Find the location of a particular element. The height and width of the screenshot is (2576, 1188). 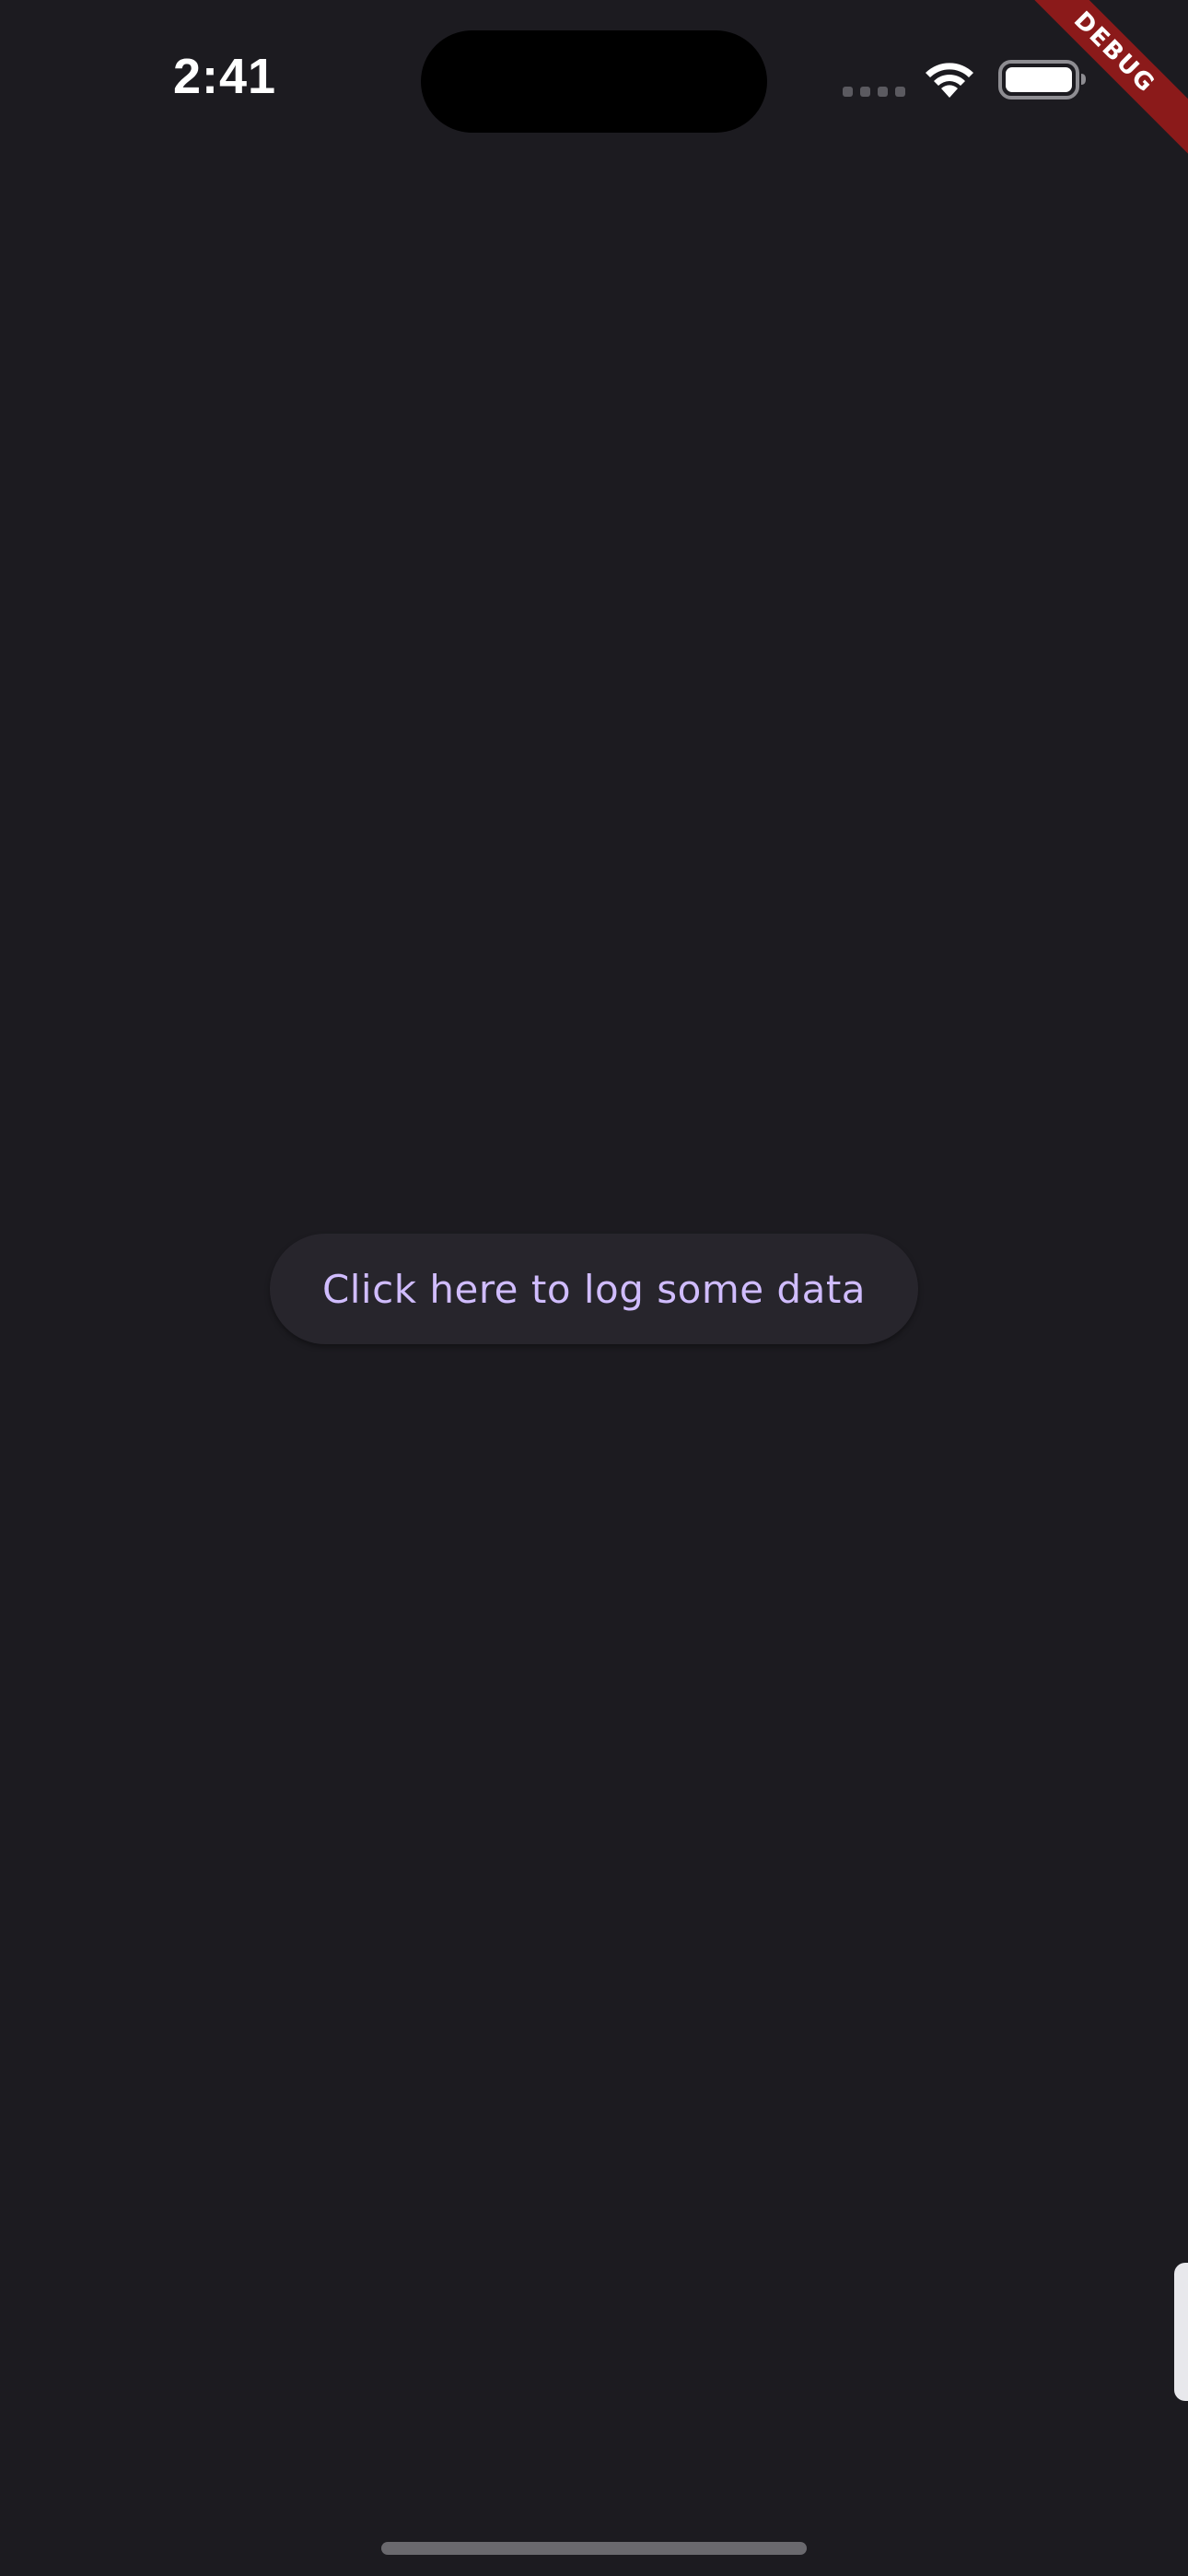

status-time: 2:41 is located at coordinates (225, 76).